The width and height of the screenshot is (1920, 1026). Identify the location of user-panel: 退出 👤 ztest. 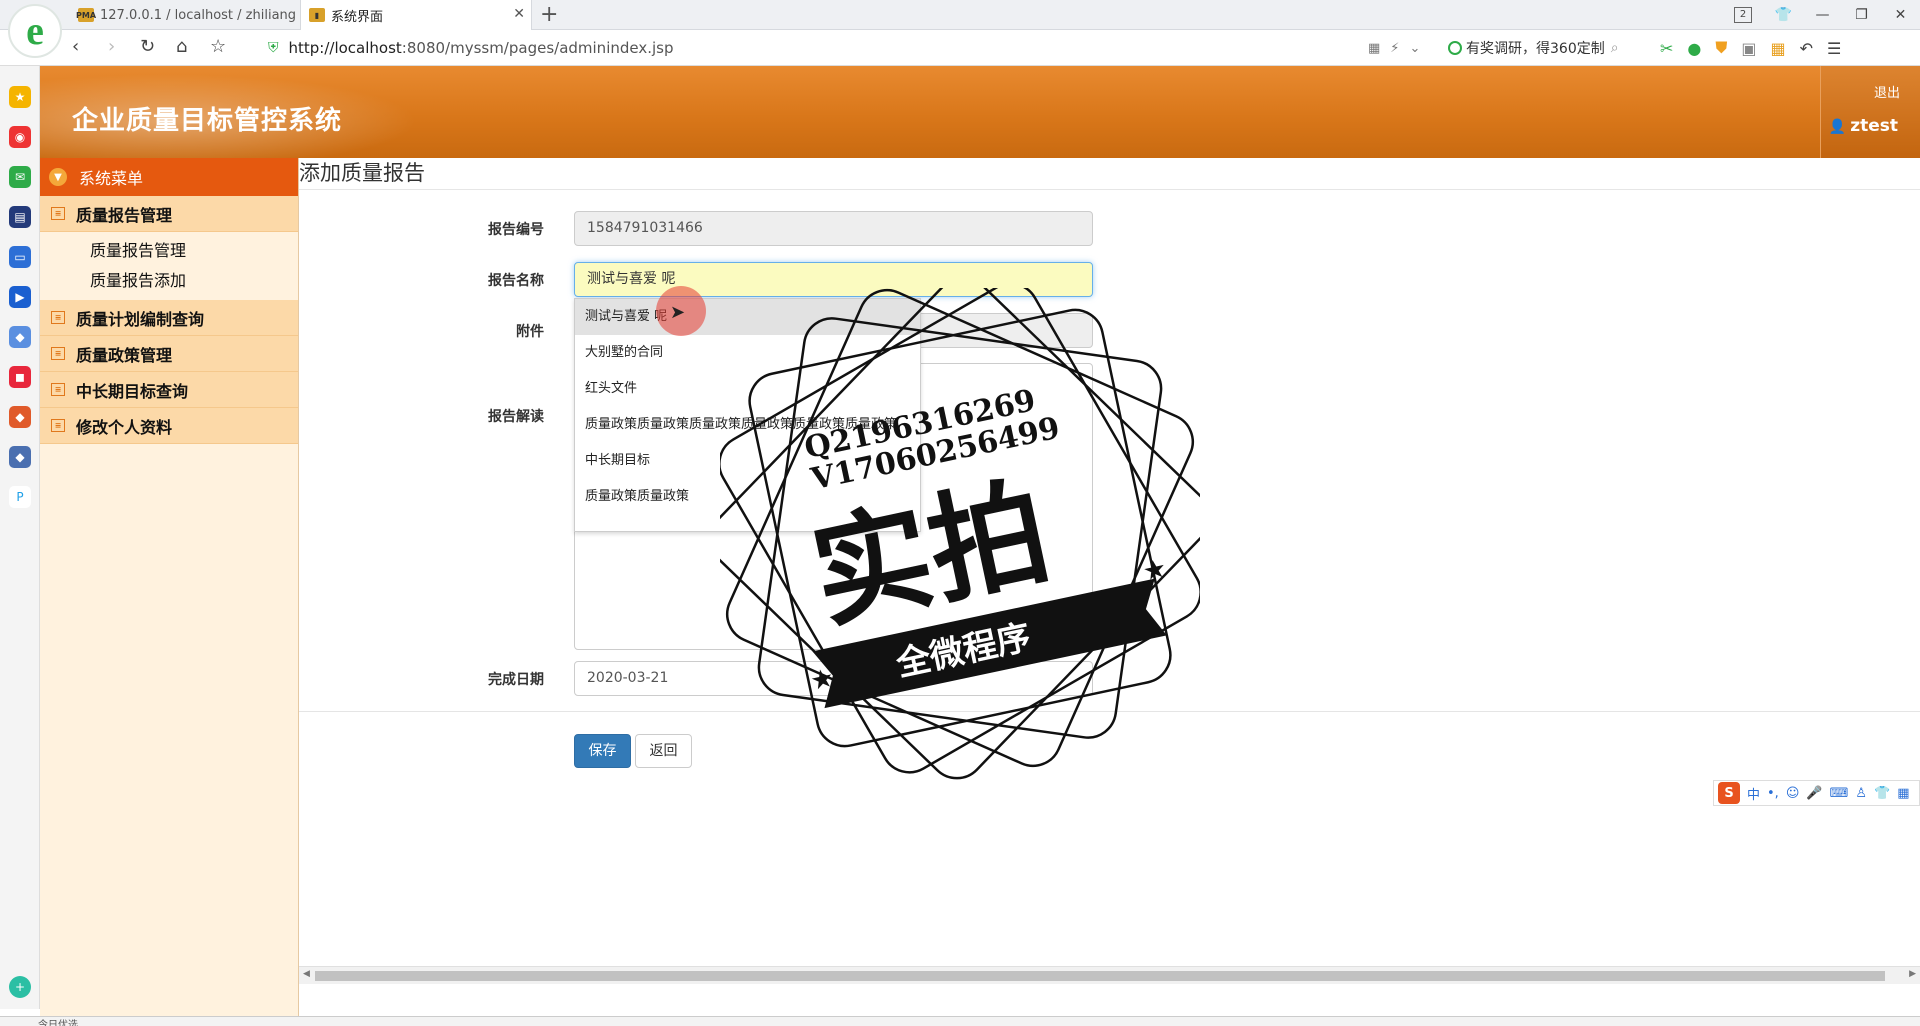
(1870, 112).